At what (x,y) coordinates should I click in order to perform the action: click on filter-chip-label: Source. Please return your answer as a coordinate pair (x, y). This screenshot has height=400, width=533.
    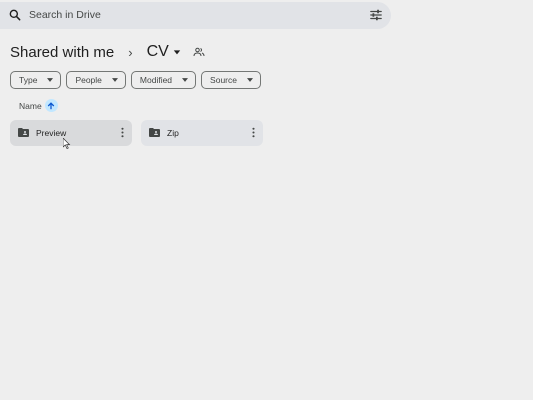
    Looking at the image, I should click on (223, 80).